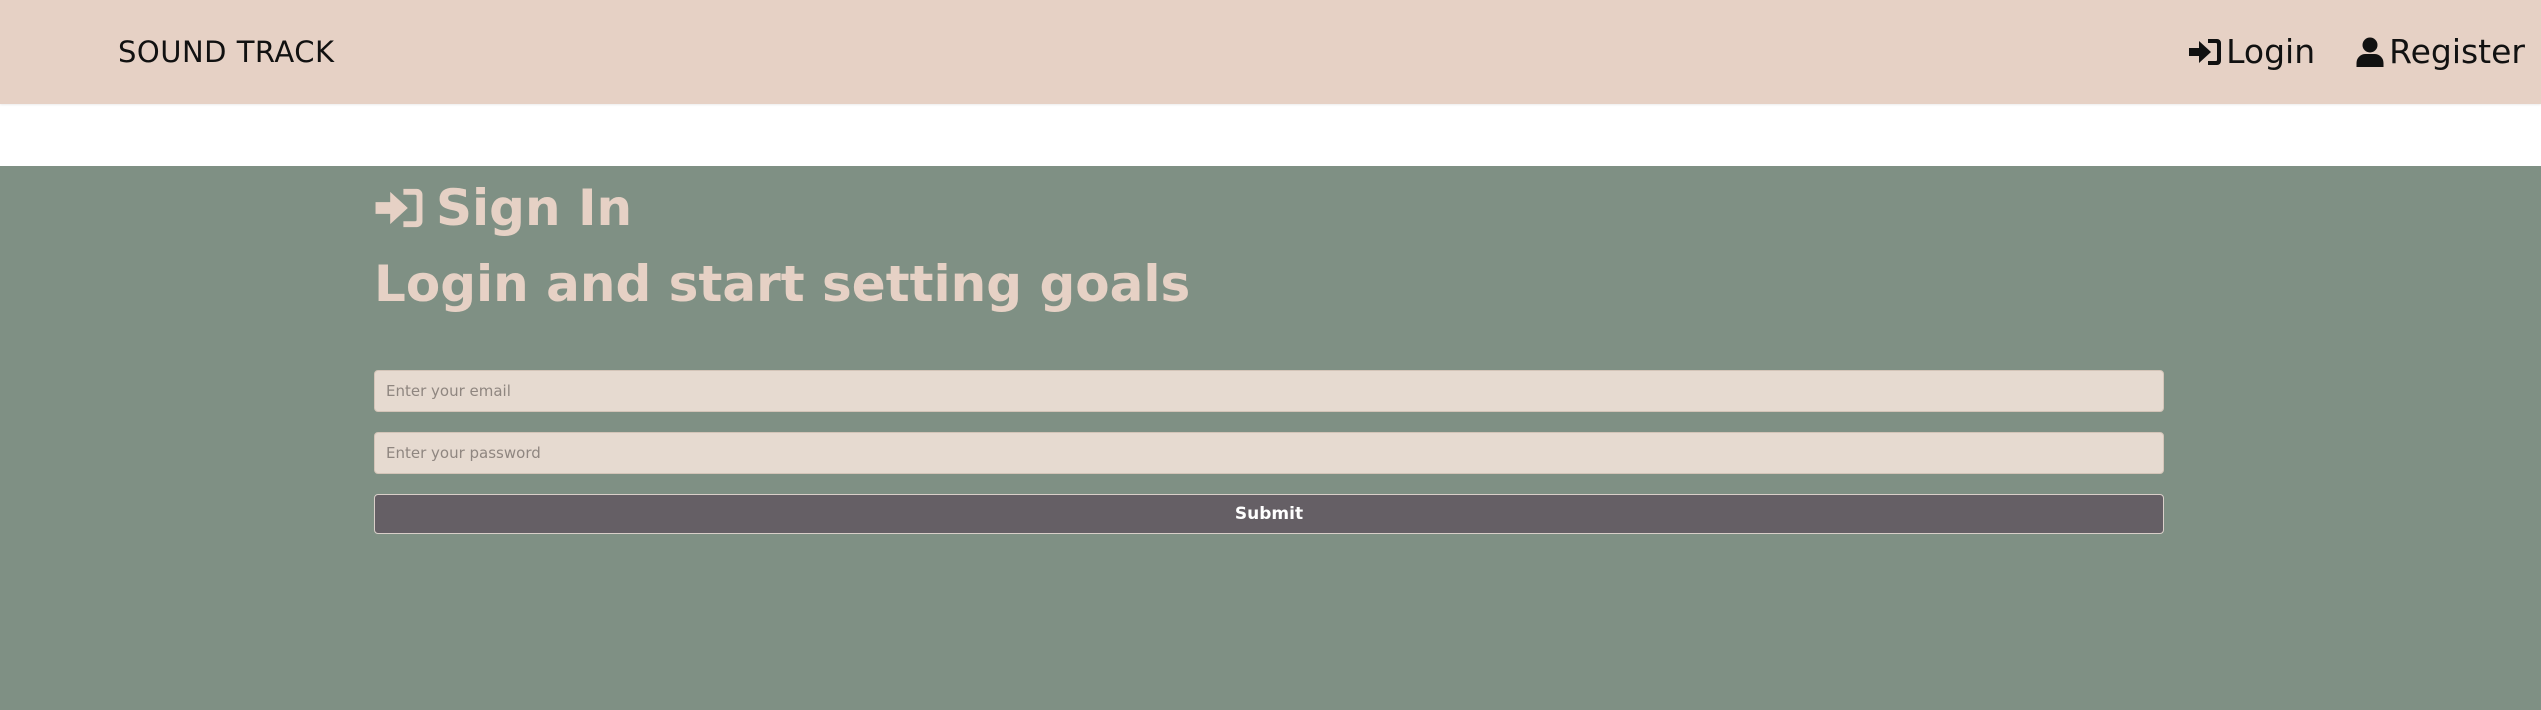  Describe the element at coordinates (226, 52) in the screenshot. I see `brand-logo: SOUND TRACK` at that location.